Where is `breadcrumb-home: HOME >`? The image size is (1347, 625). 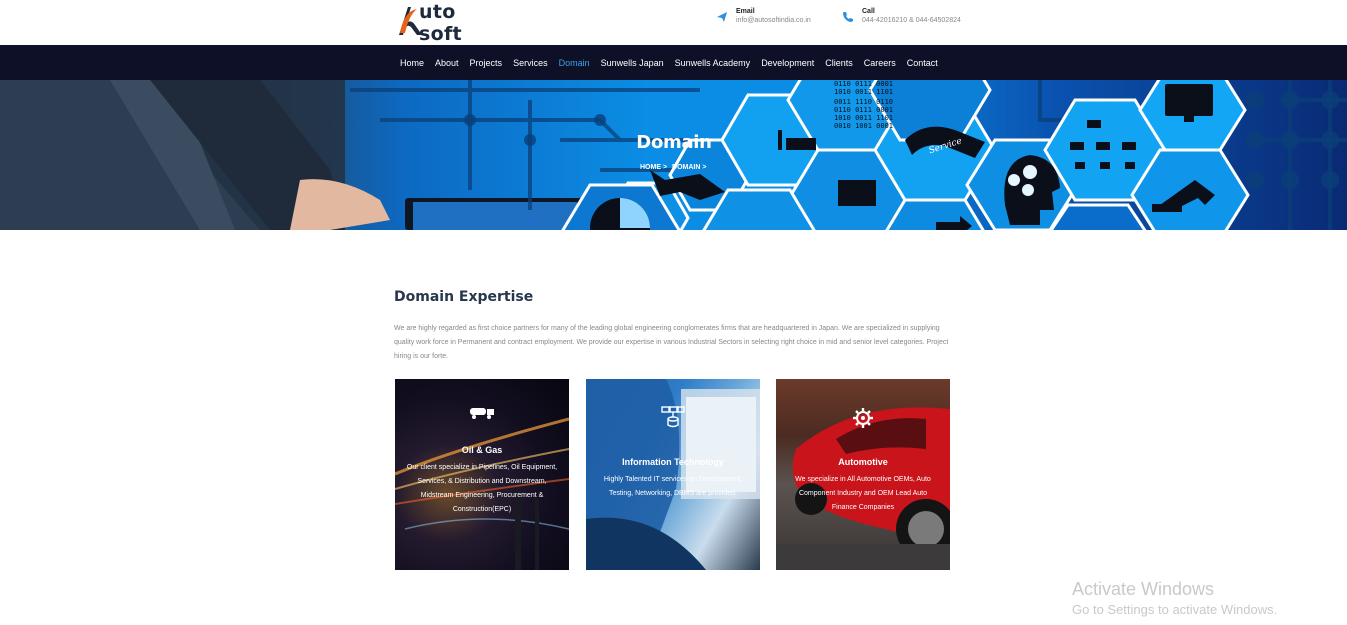 breadcrumb-home: HOME > is located at coordinates (653, 167).